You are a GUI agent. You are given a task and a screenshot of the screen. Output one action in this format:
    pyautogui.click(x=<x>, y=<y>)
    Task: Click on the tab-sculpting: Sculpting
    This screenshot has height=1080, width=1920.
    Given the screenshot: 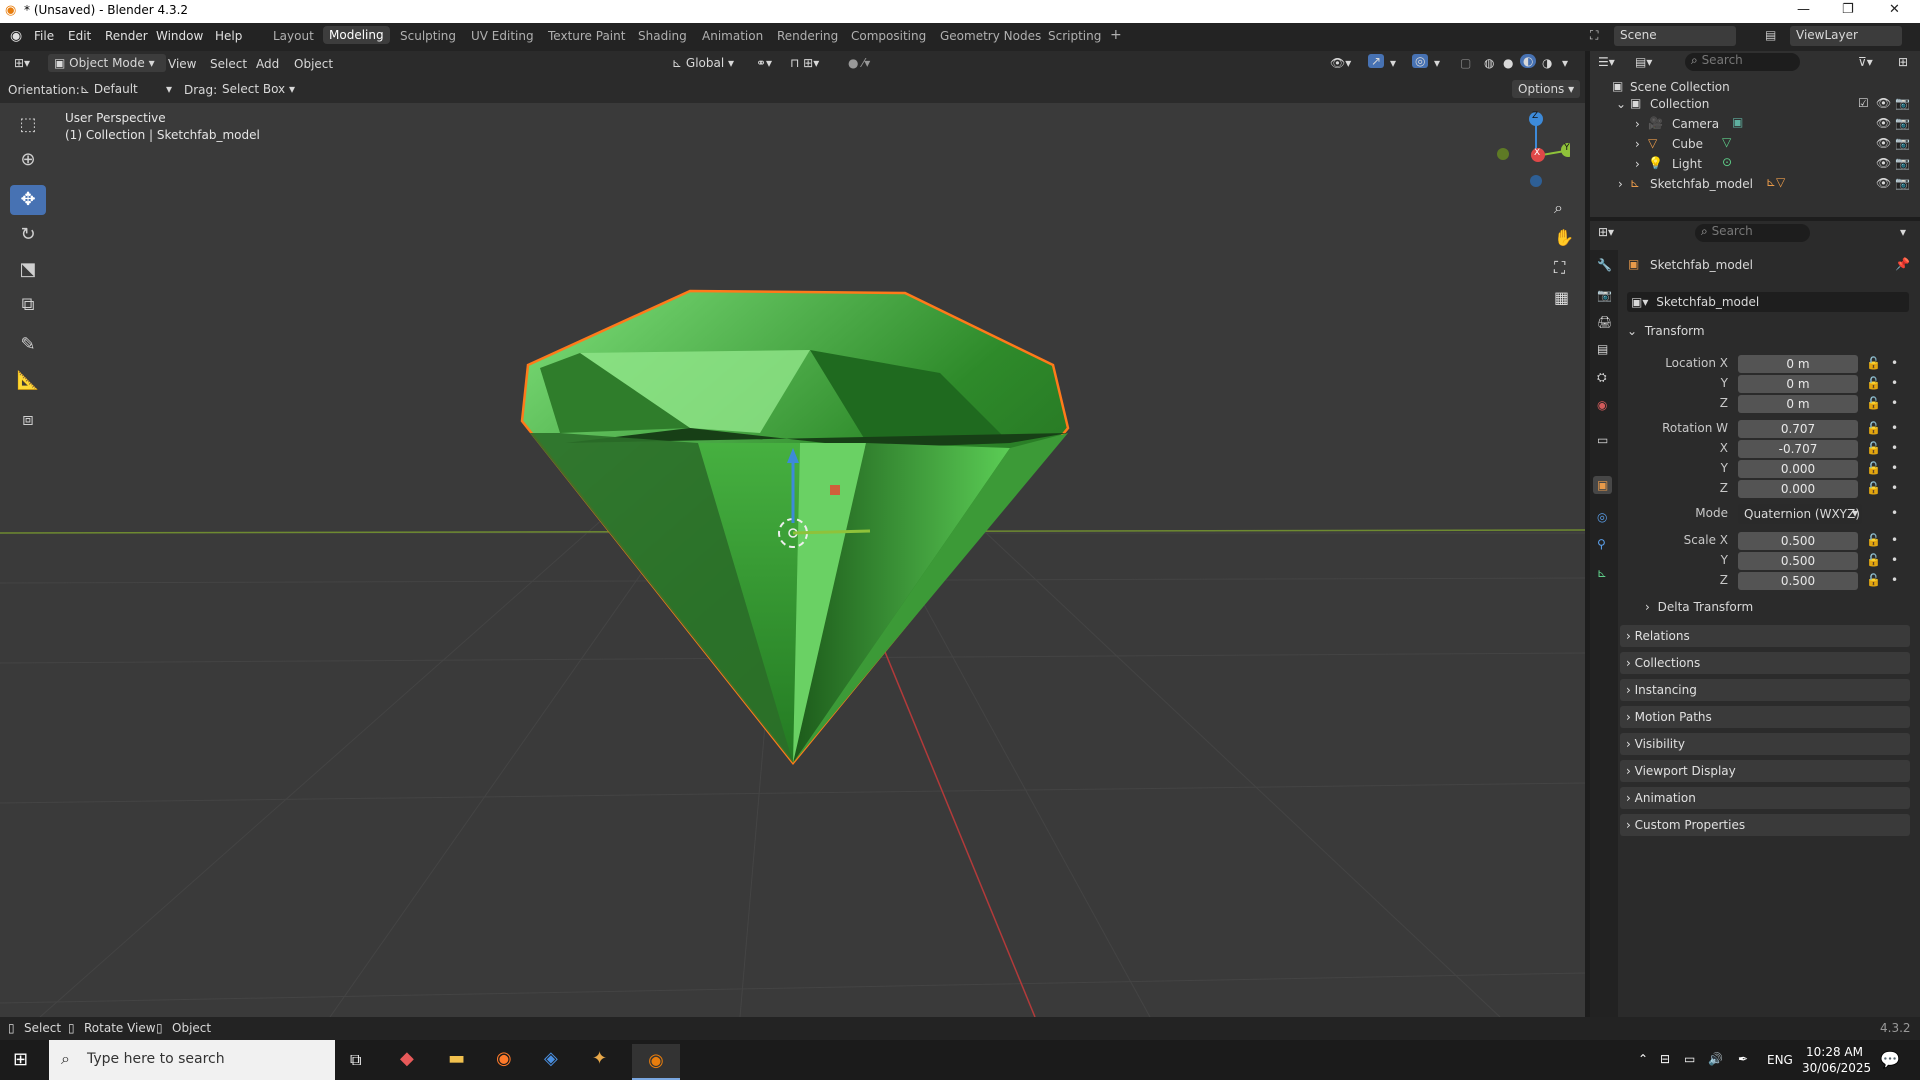 What is the action you would take?
    pyautogui.click(x=428, y=36)
    